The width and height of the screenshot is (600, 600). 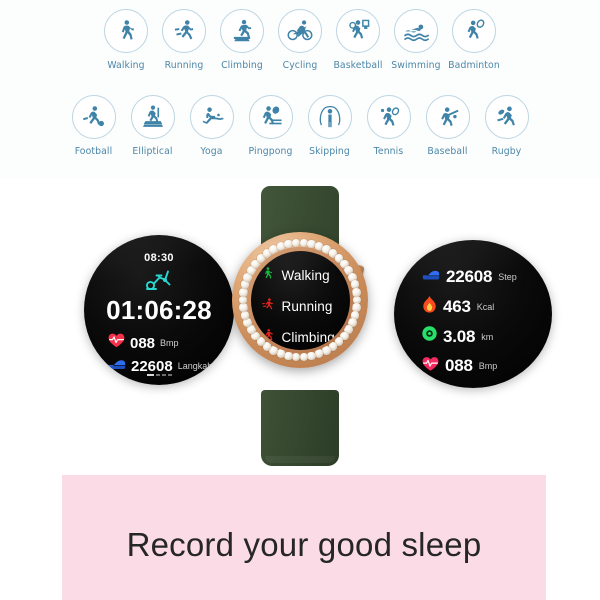 What do you see at coordinates (485, 306) in the screenshot?
I see `stat-unit: Kcal` at bounding box center [485, 306].